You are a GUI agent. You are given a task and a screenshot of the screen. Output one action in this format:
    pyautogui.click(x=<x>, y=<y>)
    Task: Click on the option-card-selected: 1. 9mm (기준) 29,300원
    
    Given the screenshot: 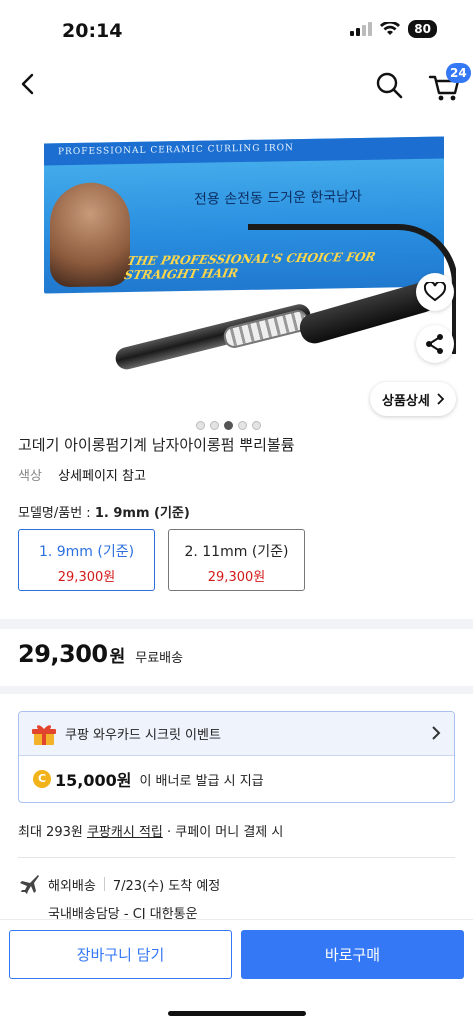 What is the action you would take?
    pyautogui.click(x=86, y=560)
    